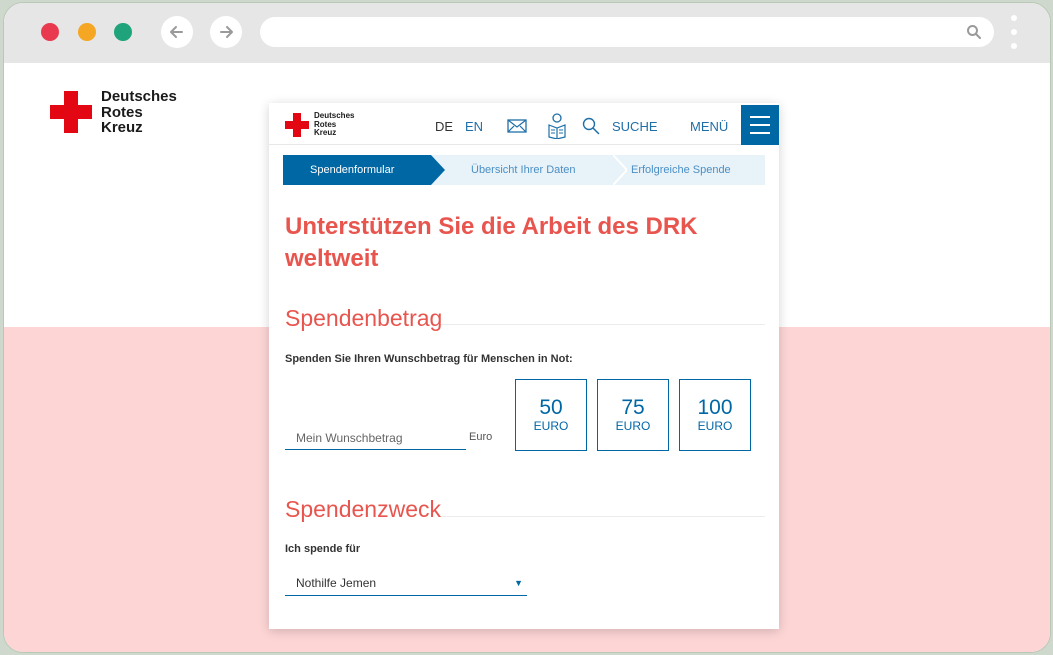 This screenshot has width=1053, height=655. What do you see at coordinates (715, 415) in the screenshot?
I see `amount-option-100: 100 EURO` at bounding box center [715, 415].